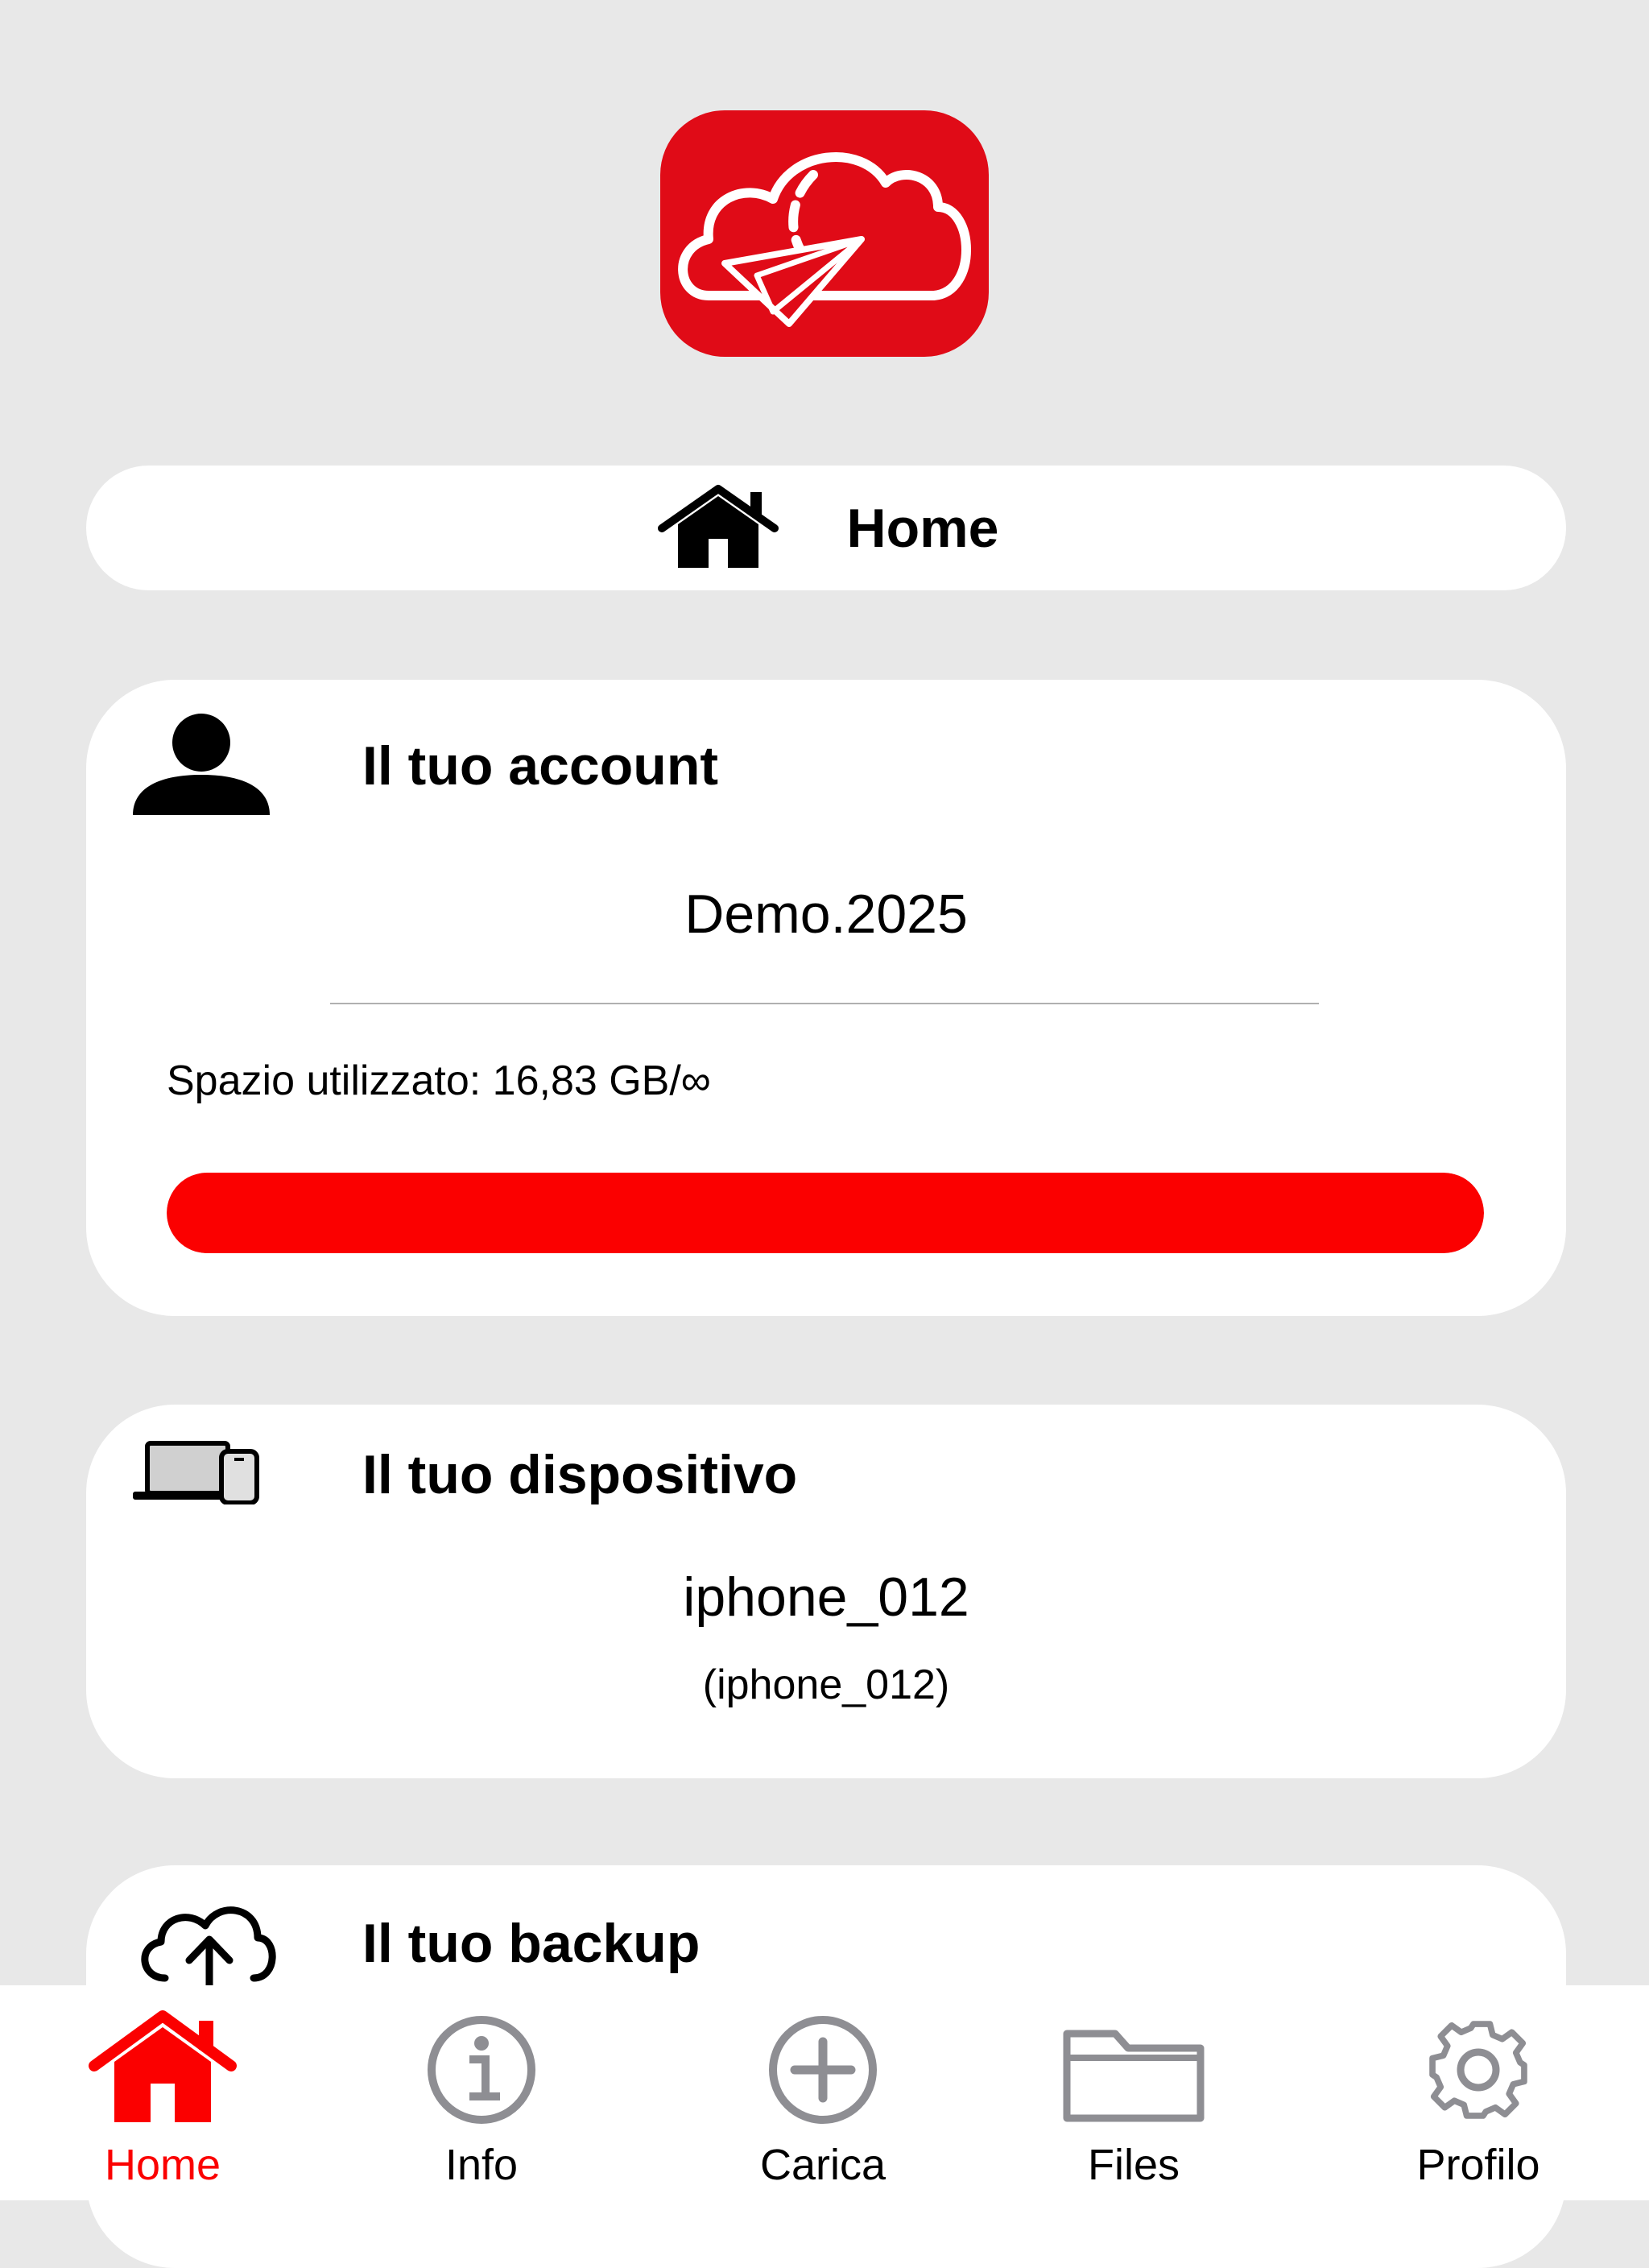  What do you see at coordinates (826, 528) in the screenshot?
I see `page-header: Home` at bounding box center [826, 528].